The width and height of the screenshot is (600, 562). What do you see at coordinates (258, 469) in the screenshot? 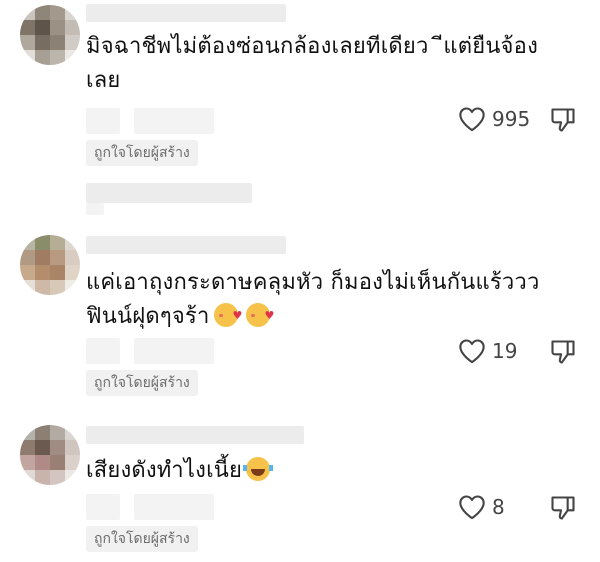
I see `tears-of-joy-emoji` at bounding box center [258, 469].